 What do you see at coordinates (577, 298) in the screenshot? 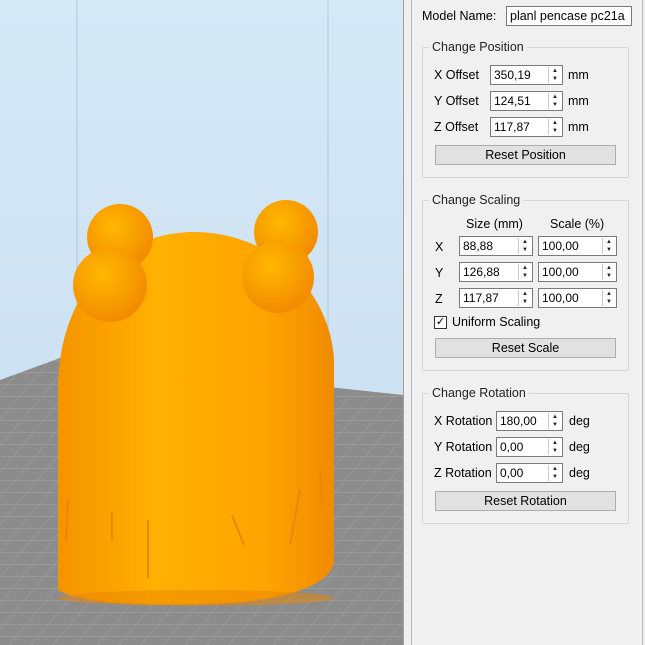
I see `scale-z-spinbox: 100,00 ▲ ▼` at bounding box center [577, 298].